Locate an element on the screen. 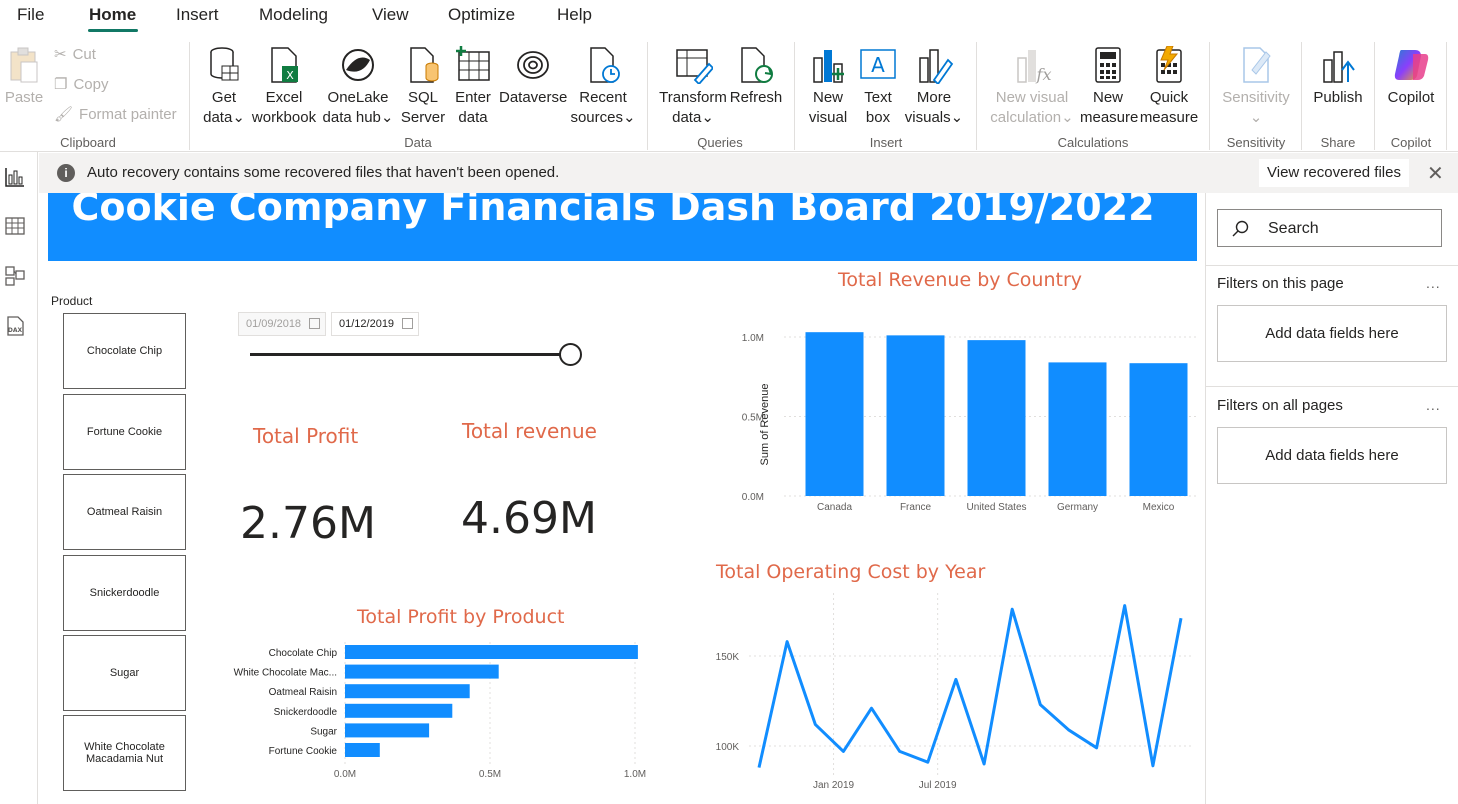 This screenshot has height=804, width=1458. y-tick-label: 150K is located at coordinates (728, 657).